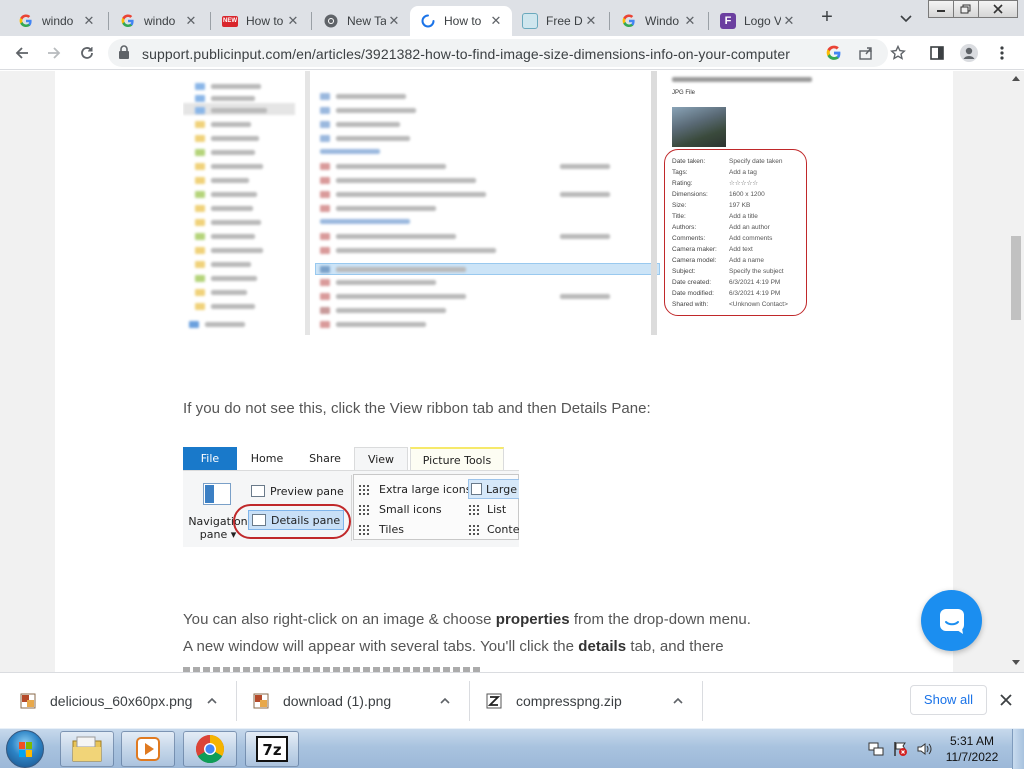 This screenshot has height=774, width=1024. I want to click on chat-launcher-button, so click(951, 620).